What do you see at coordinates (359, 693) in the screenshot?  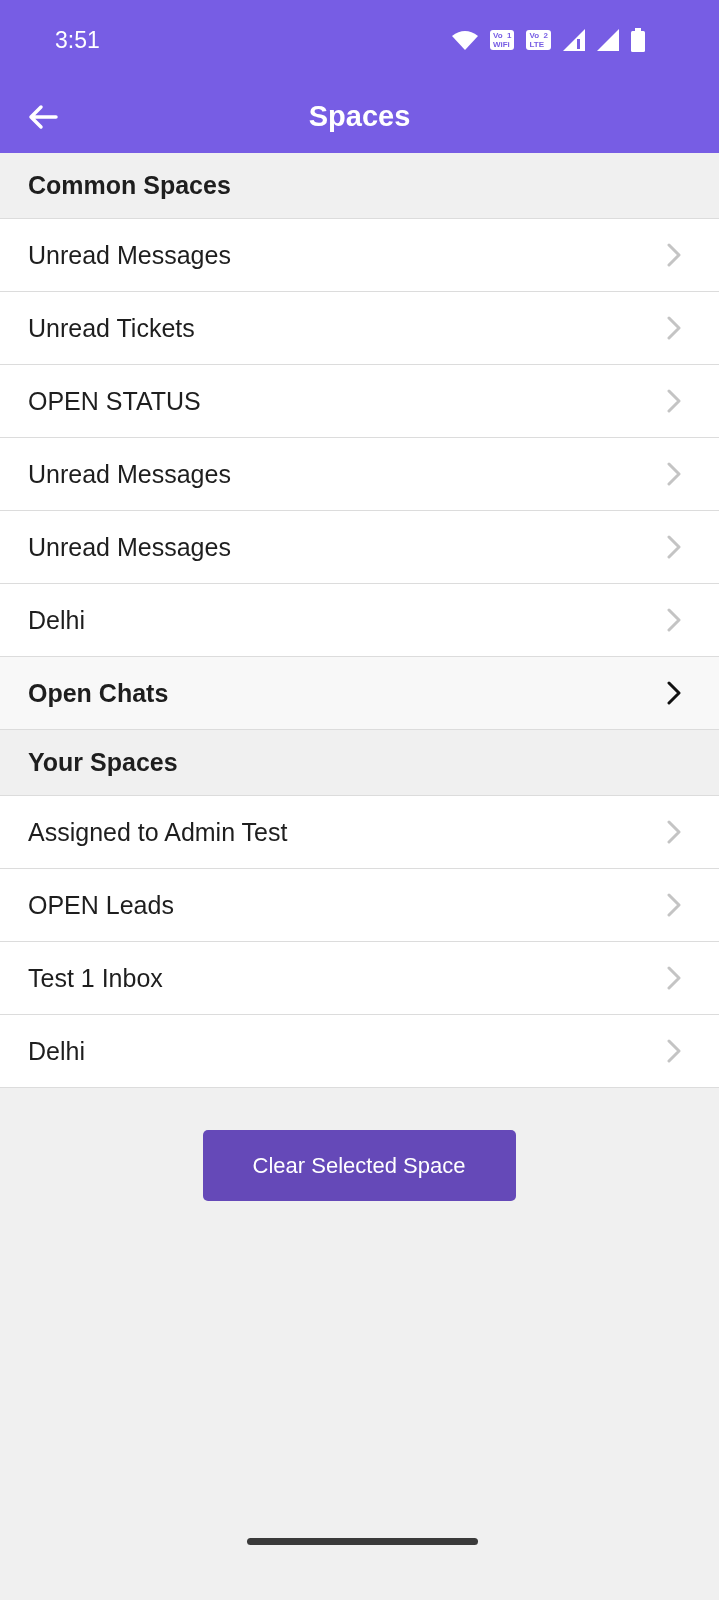 I see `space-item: Open Chats` at bounding box center [359, 693].